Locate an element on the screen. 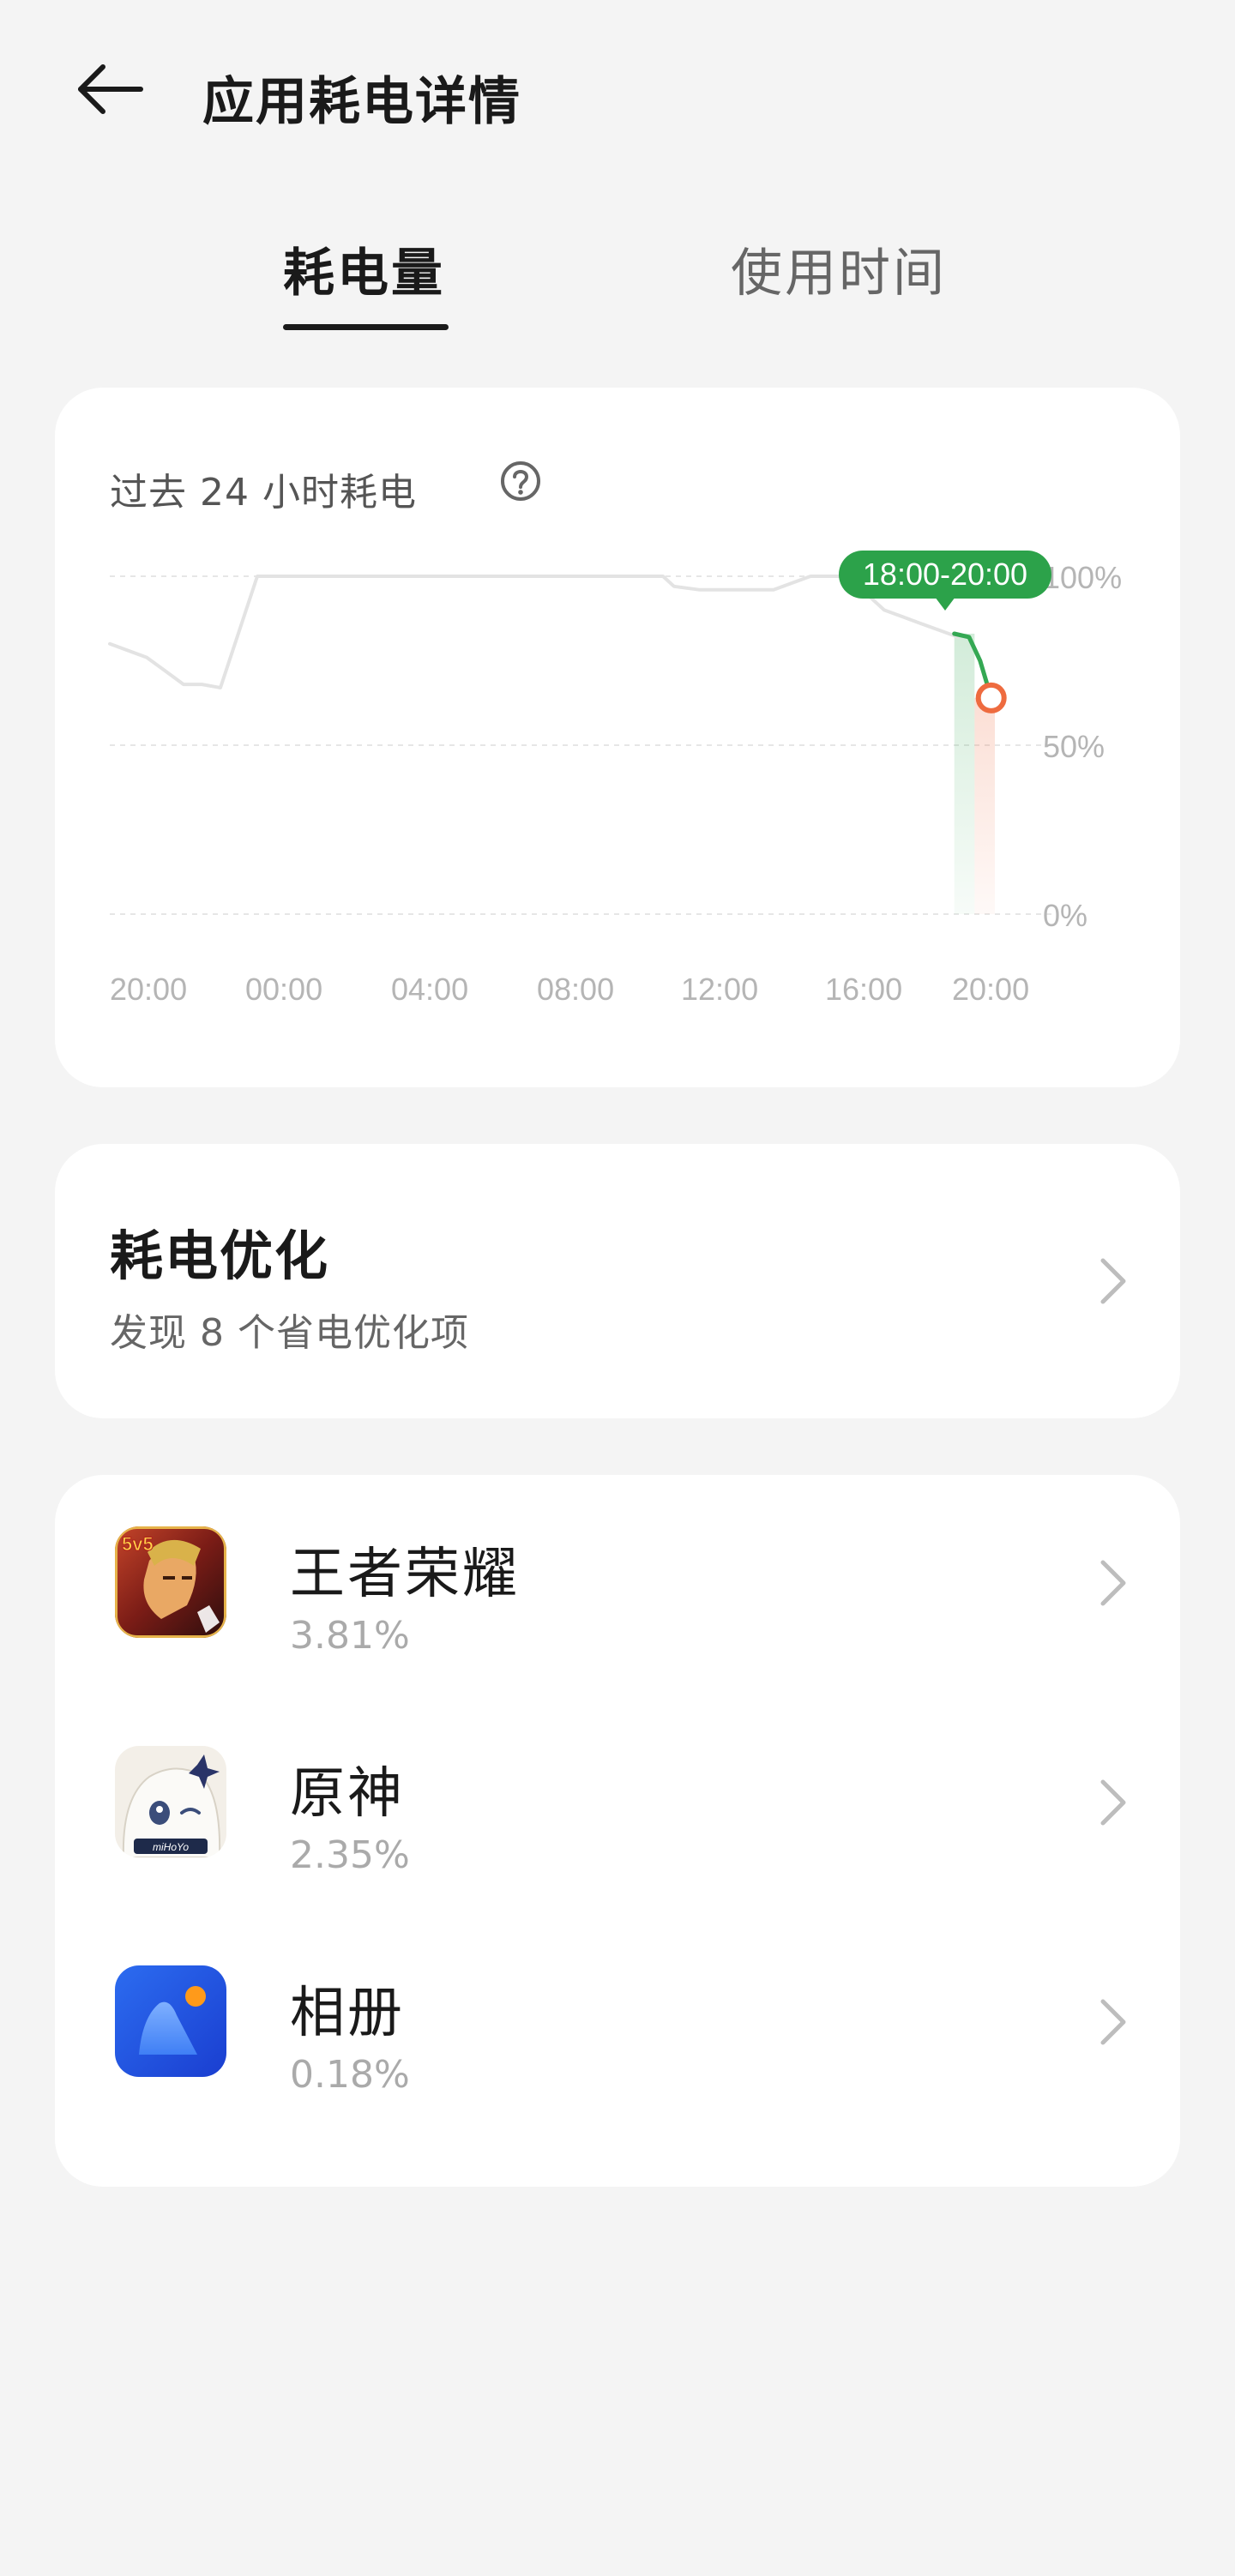 The width and height of the screenshot is (1235, 2576). highlight-area-green is located at coordinates (964, 773).